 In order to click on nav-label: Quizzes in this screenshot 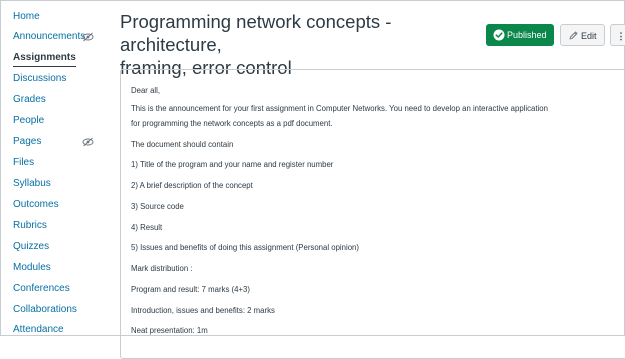, I will do `click(31, 247)`.